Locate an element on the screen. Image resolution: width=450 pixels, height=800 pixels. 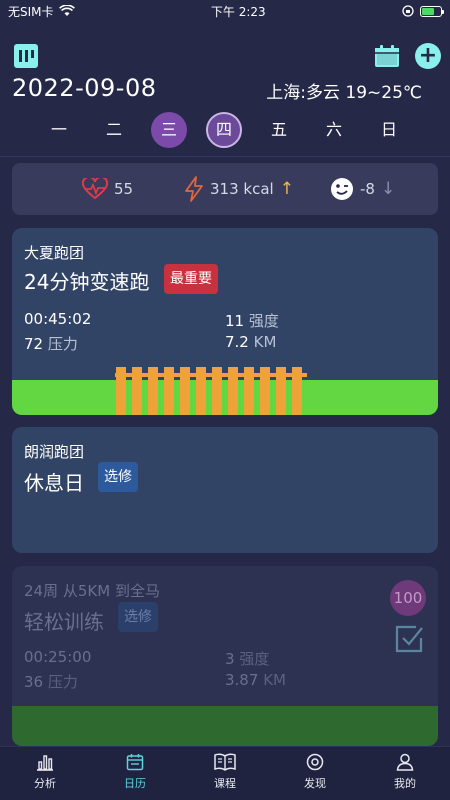
add-button: + is located at coordinates (428, 56).